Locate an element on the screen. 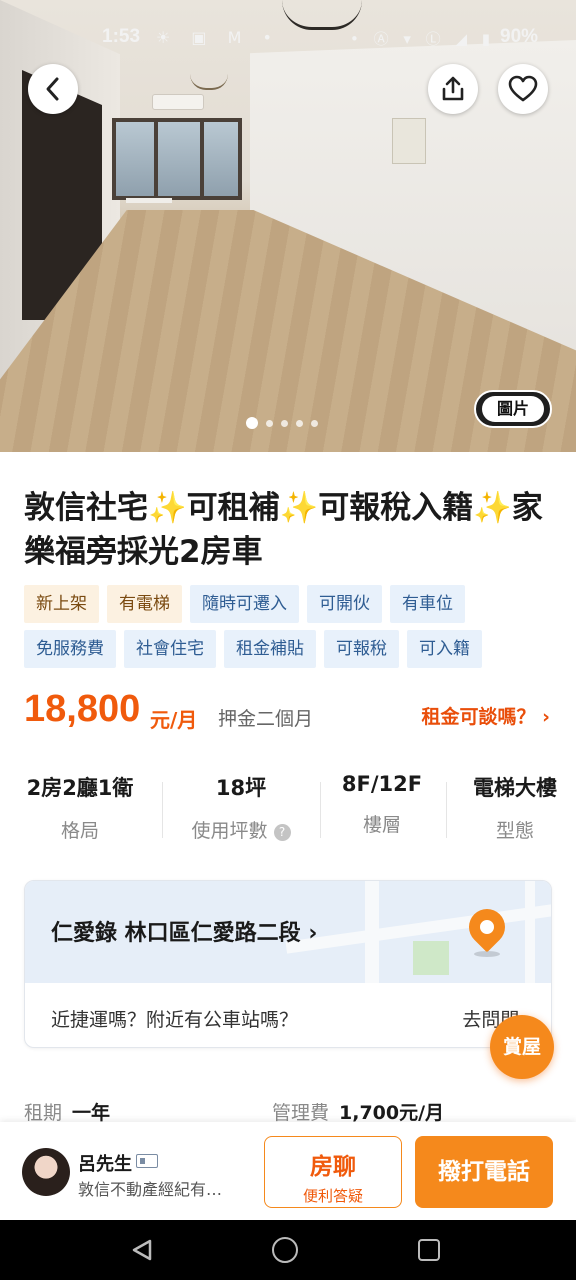 This screenshot has height=1280, width=576. help-icon: ? is located at coordinates (282, 832).